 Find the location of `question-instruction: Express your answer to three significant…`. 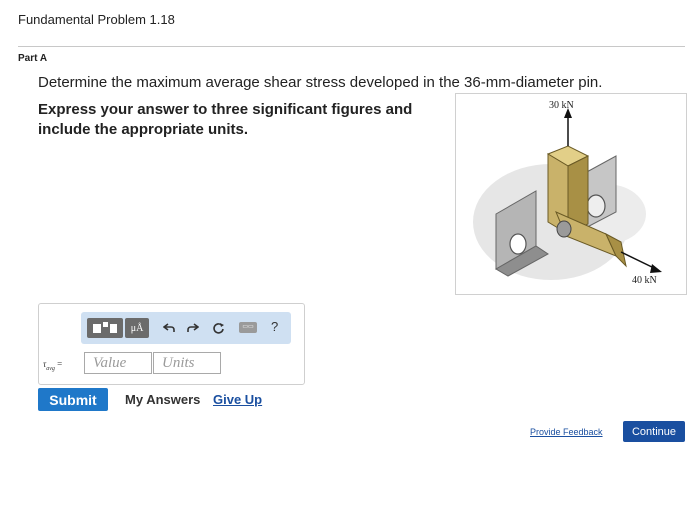

question-instruction: Express your answer to three significant… is located at coordinates (225, 119).